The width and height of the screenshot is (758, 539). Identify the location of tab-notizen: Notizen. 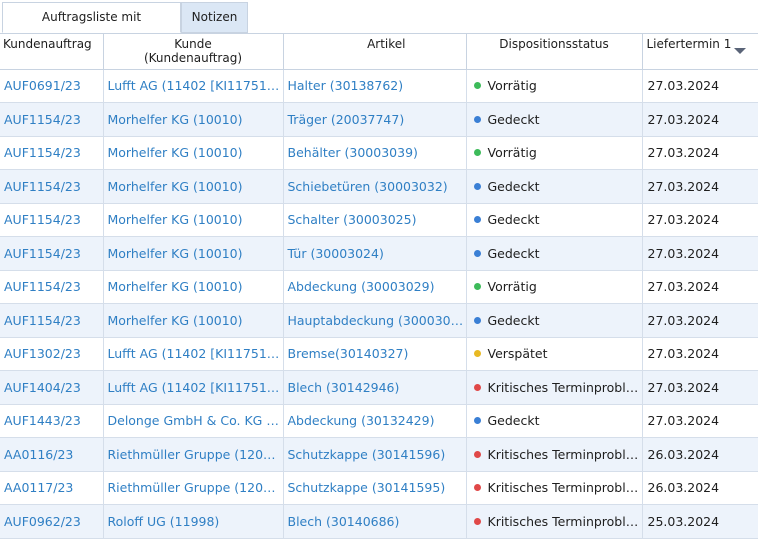
(214, 17).